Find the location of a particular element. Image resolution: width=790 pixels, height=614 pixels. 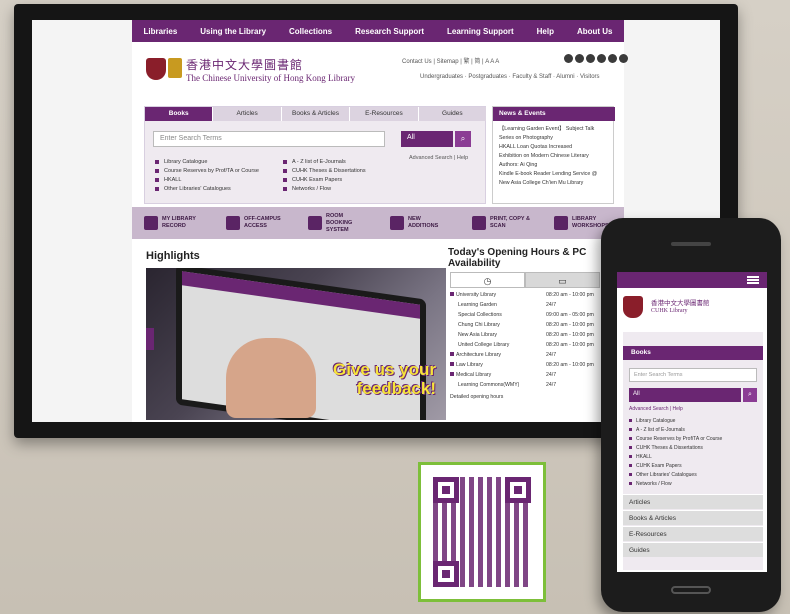

youtube-icon is located at coordinates (601, 58).